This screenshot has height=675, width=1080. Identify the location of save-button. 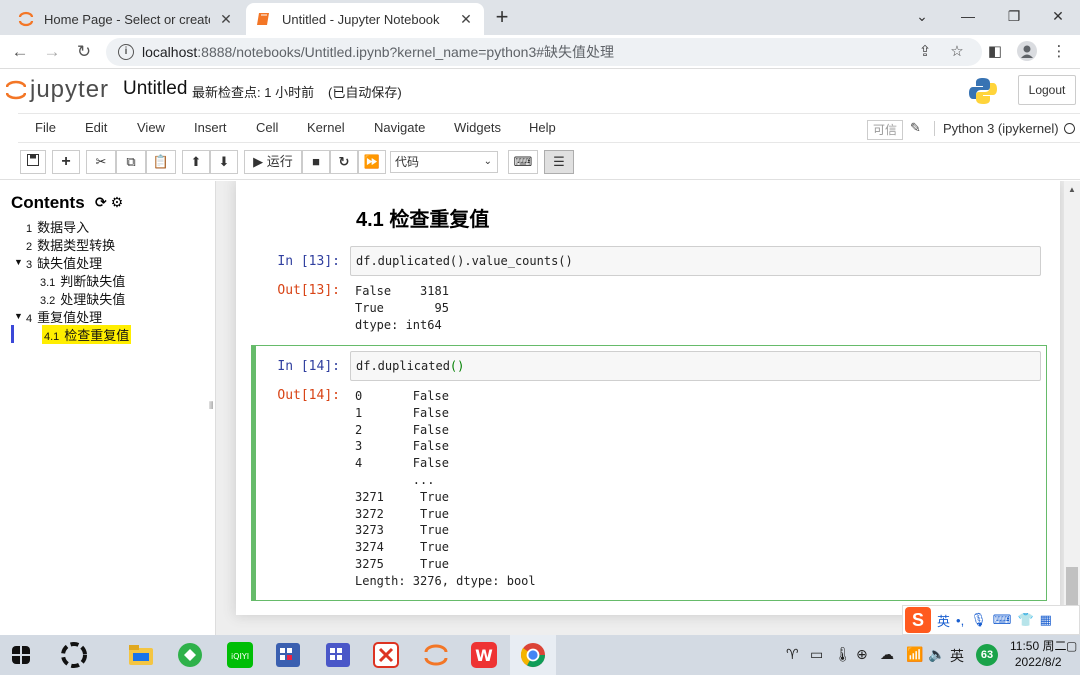
(33, 162).